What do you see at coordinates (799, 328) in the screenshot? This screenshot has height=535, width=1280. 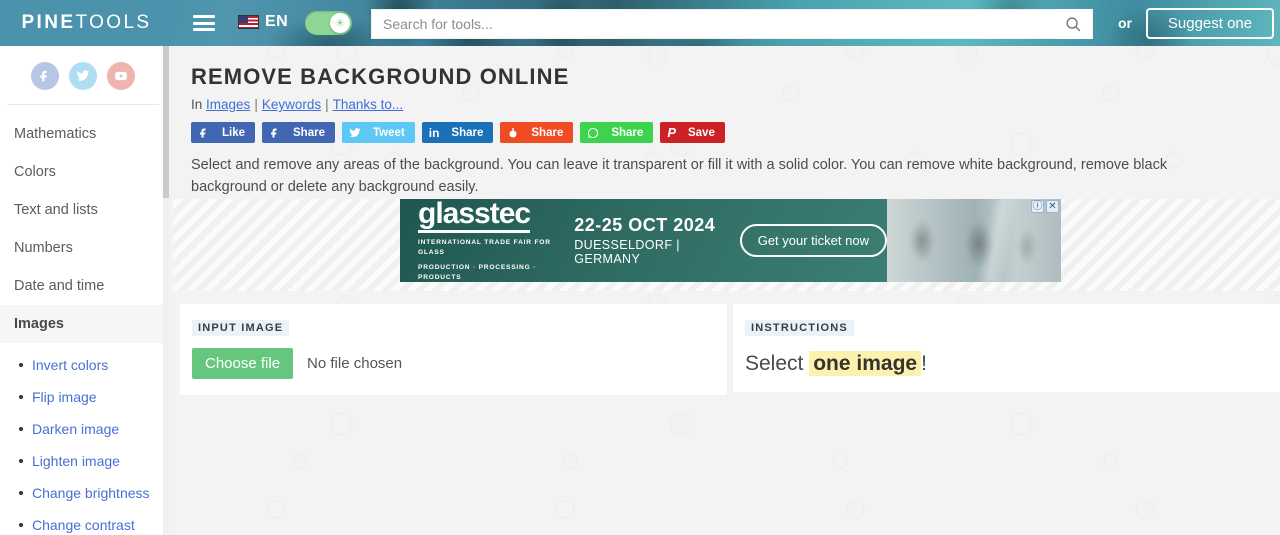 I see `instructions-label: INSTRUCTIONS` at bounding box center [799, 328].